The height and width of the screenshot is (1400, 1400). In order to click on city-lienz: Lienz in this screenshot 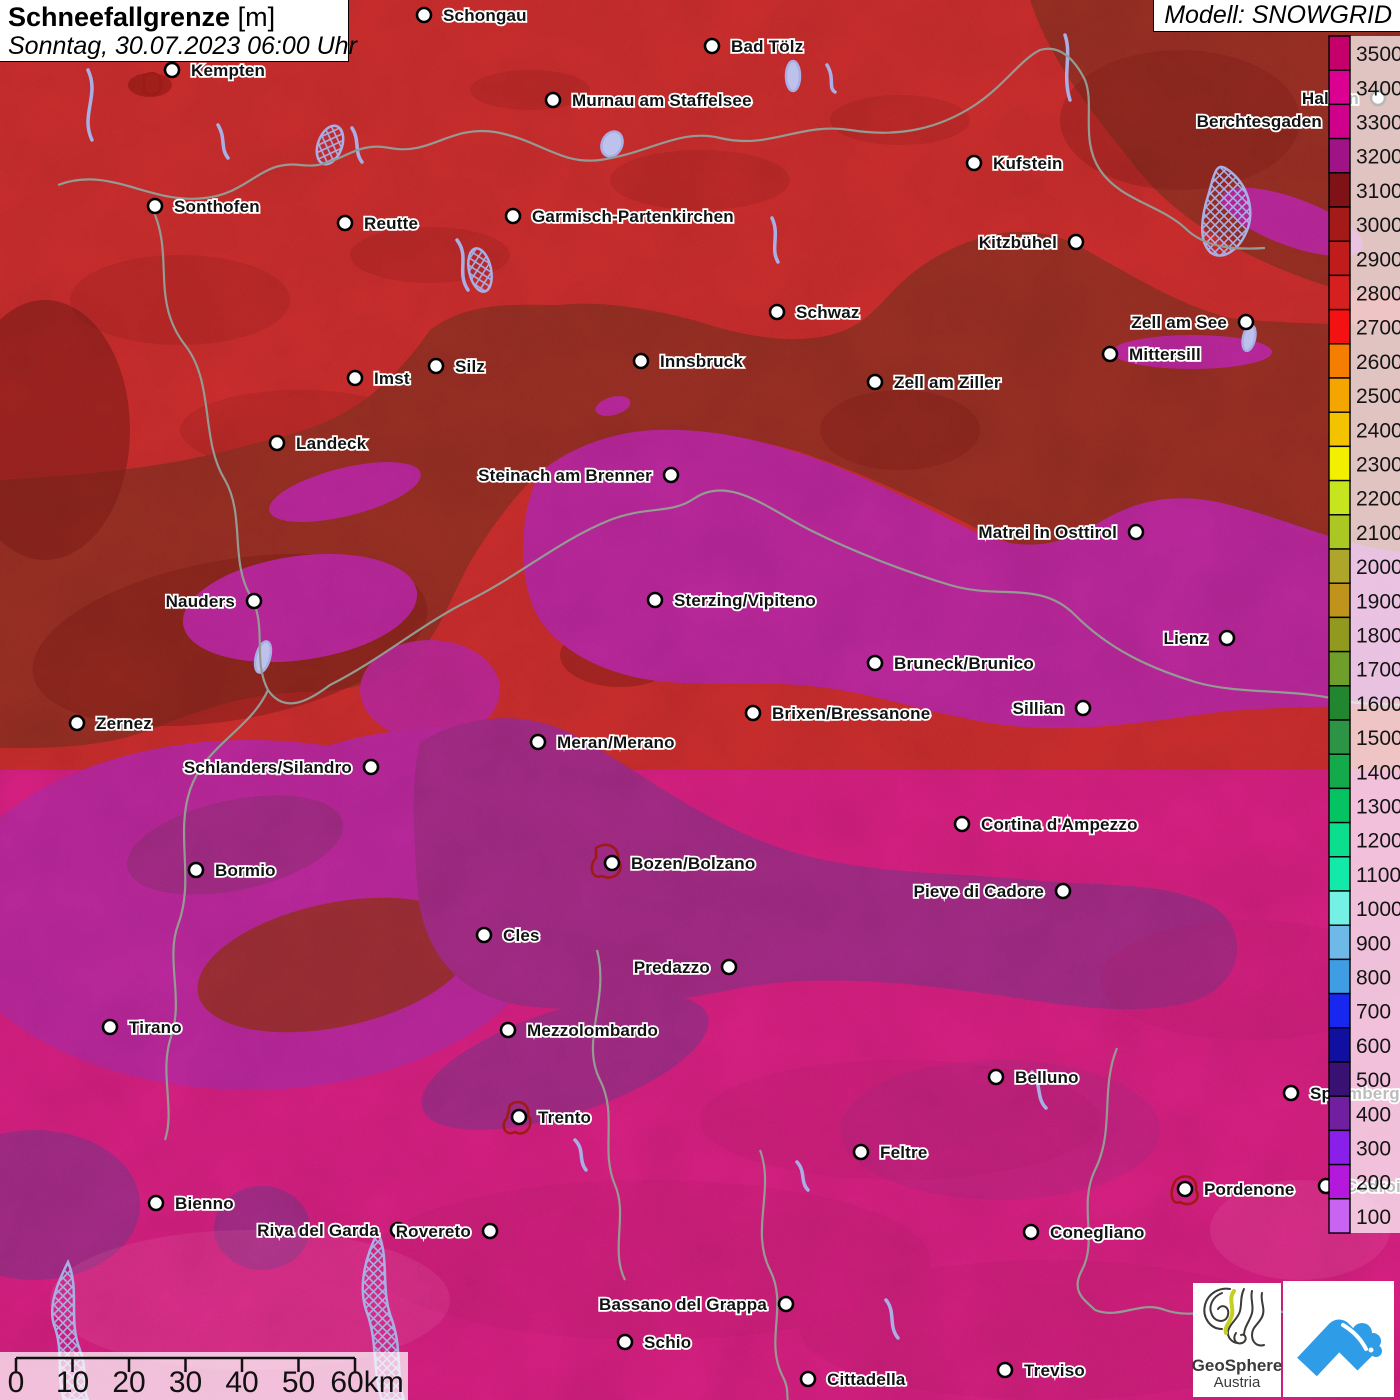, I will do `click(1199, 638)`.